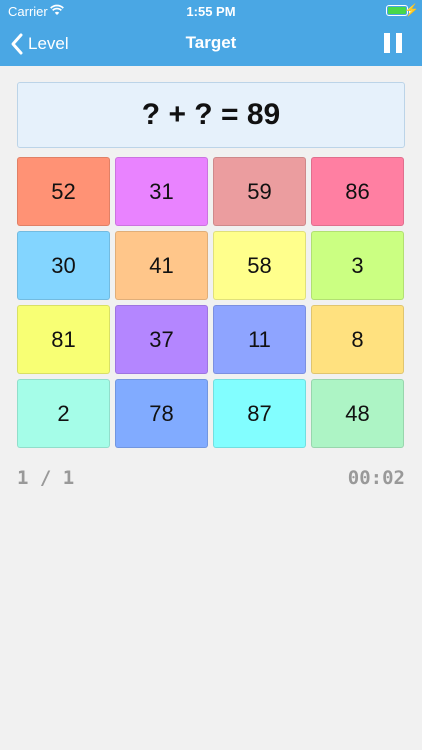 The image size is (422, 750). I want to click on page-title: Target, so click(211, 42).